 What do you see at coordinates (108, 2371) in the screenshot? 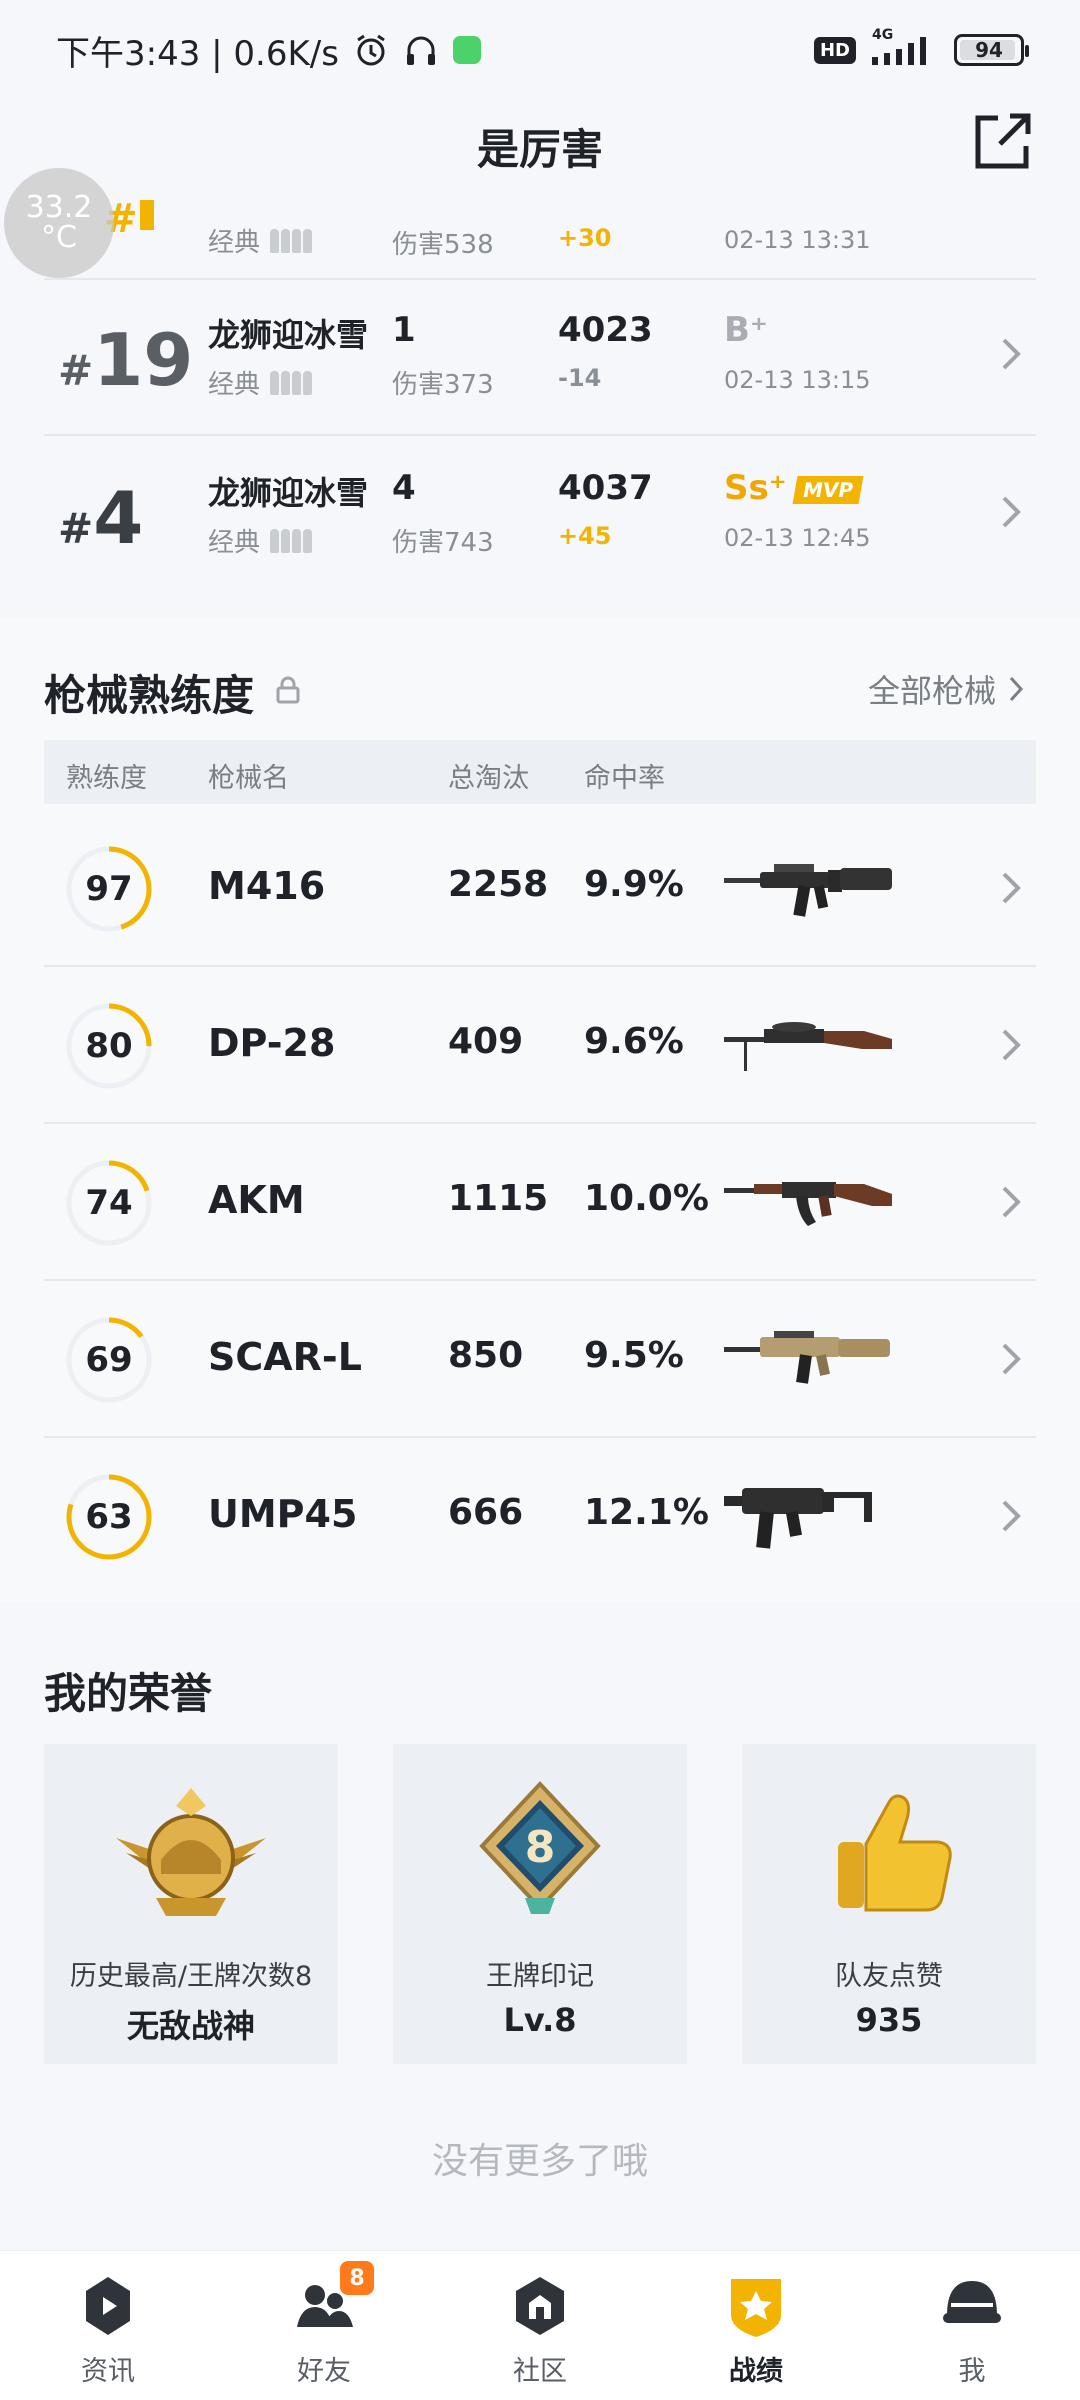
I see `nav-label: 资讯` at bounding box center [108, 2371].